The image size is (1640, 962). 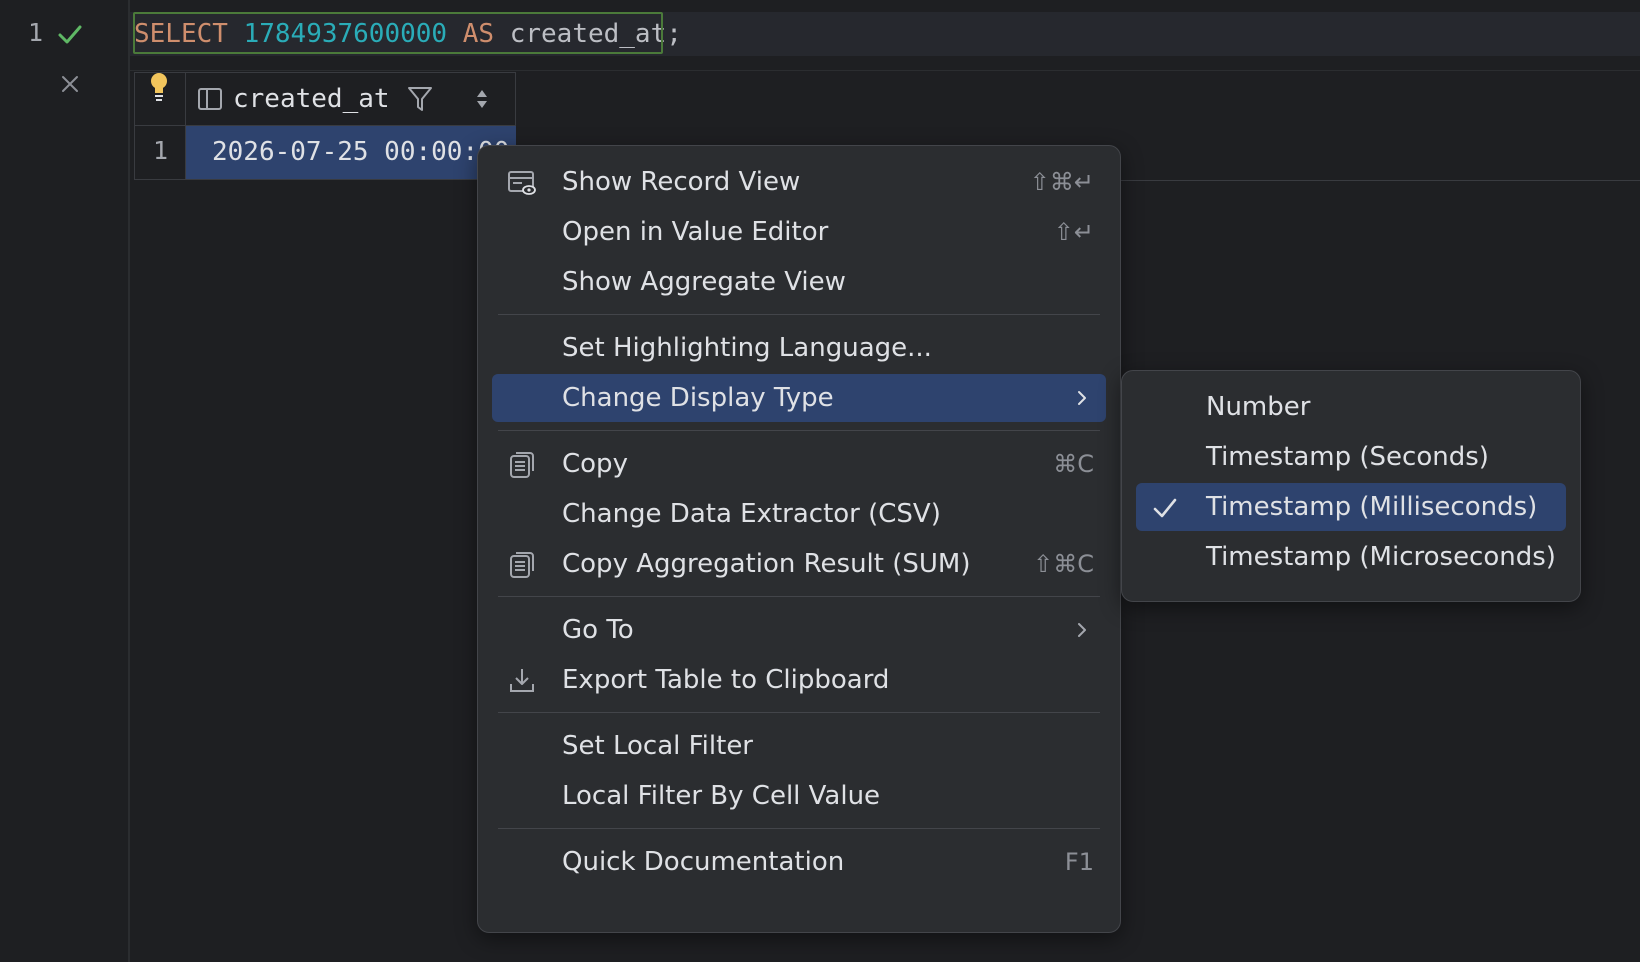 I want to click on menu-item-export-table: Export Table to Clipboard, so click(x=799, y=680).